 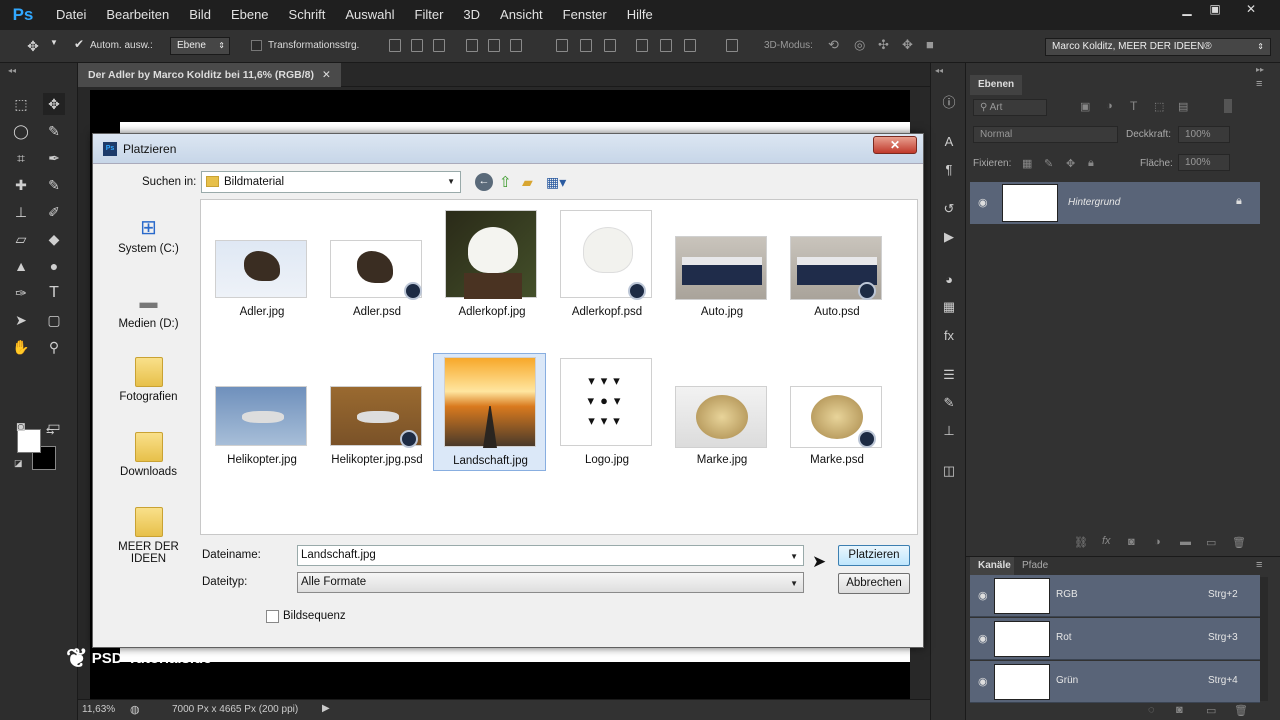 I want to click on swatches-icon: ▦, so click(x=949, y=307).